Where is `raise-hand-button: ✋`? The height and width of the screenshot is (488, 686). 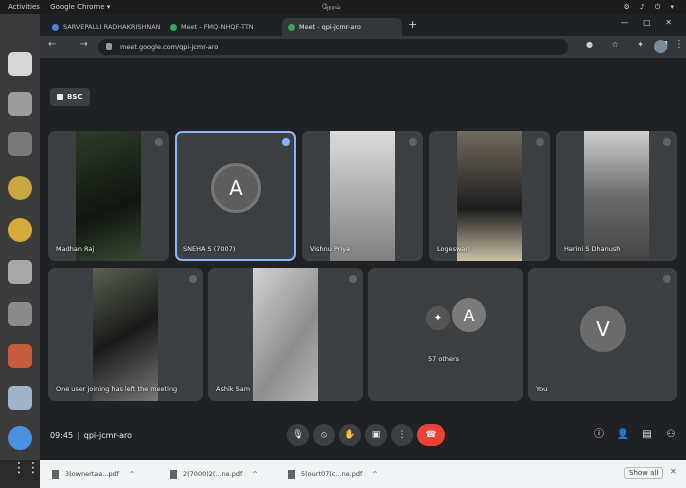 raise-hand-button: ✋ is located at coordinates (350, 435).